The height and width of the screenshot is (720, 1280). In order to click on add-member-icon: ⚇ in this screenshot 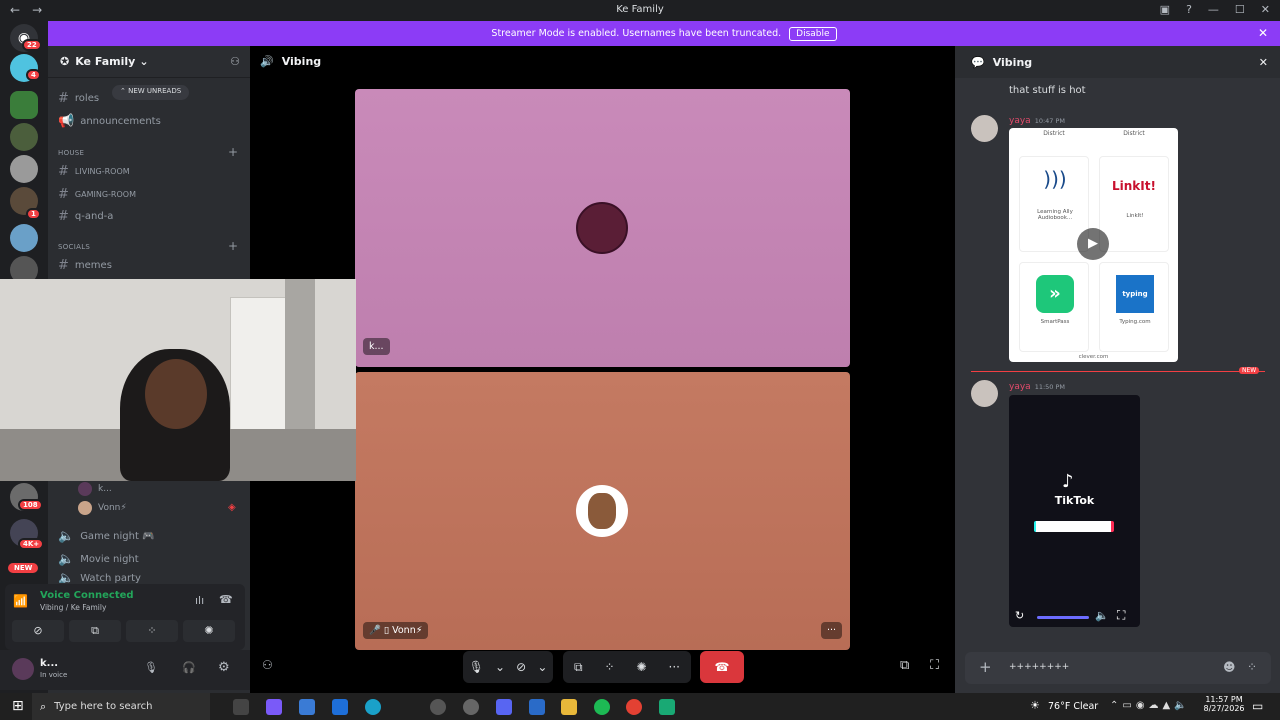, I will do `click(235, 61)`.